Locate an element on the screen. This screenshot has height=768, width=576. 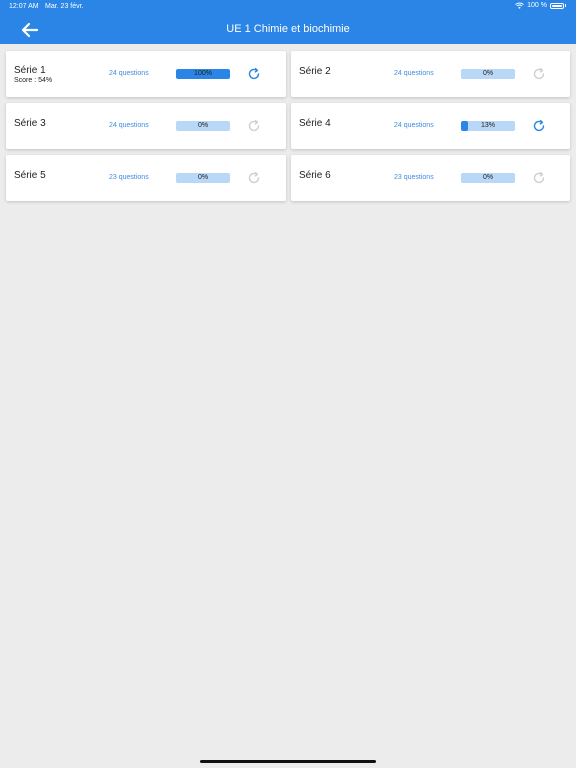
serie-name: Série 4 is located at coordinates (315, 123).